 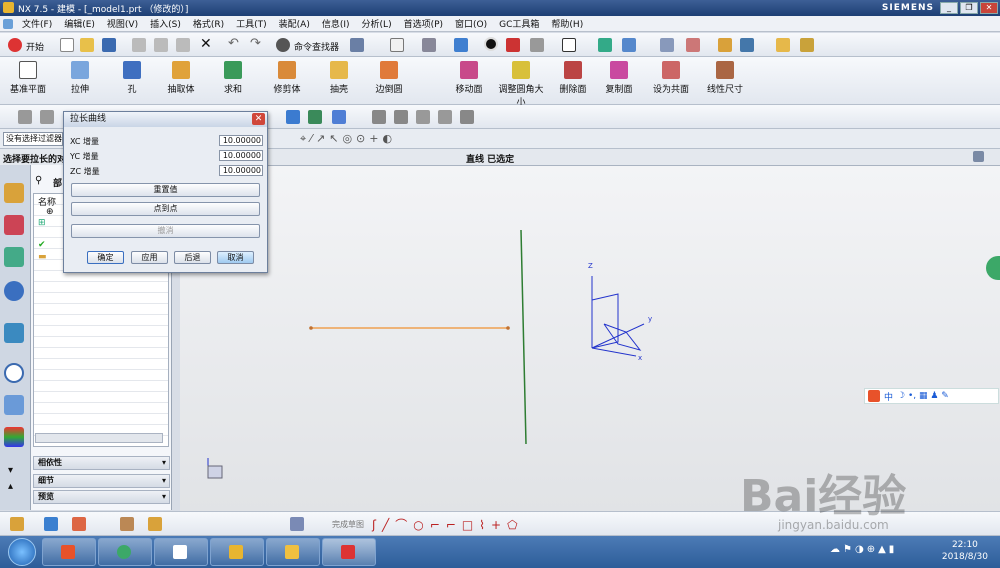 What do you see at coordinates (467, 117) in the screenshot?
I see `grid-icon` at bounding box center [467, 117].